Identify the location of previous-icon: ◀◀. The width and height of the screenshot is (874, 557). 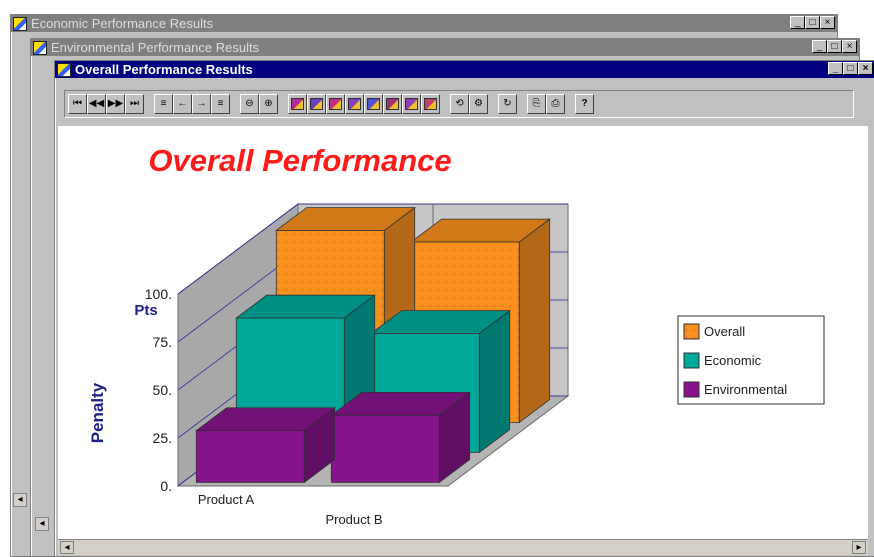
(96, 103).